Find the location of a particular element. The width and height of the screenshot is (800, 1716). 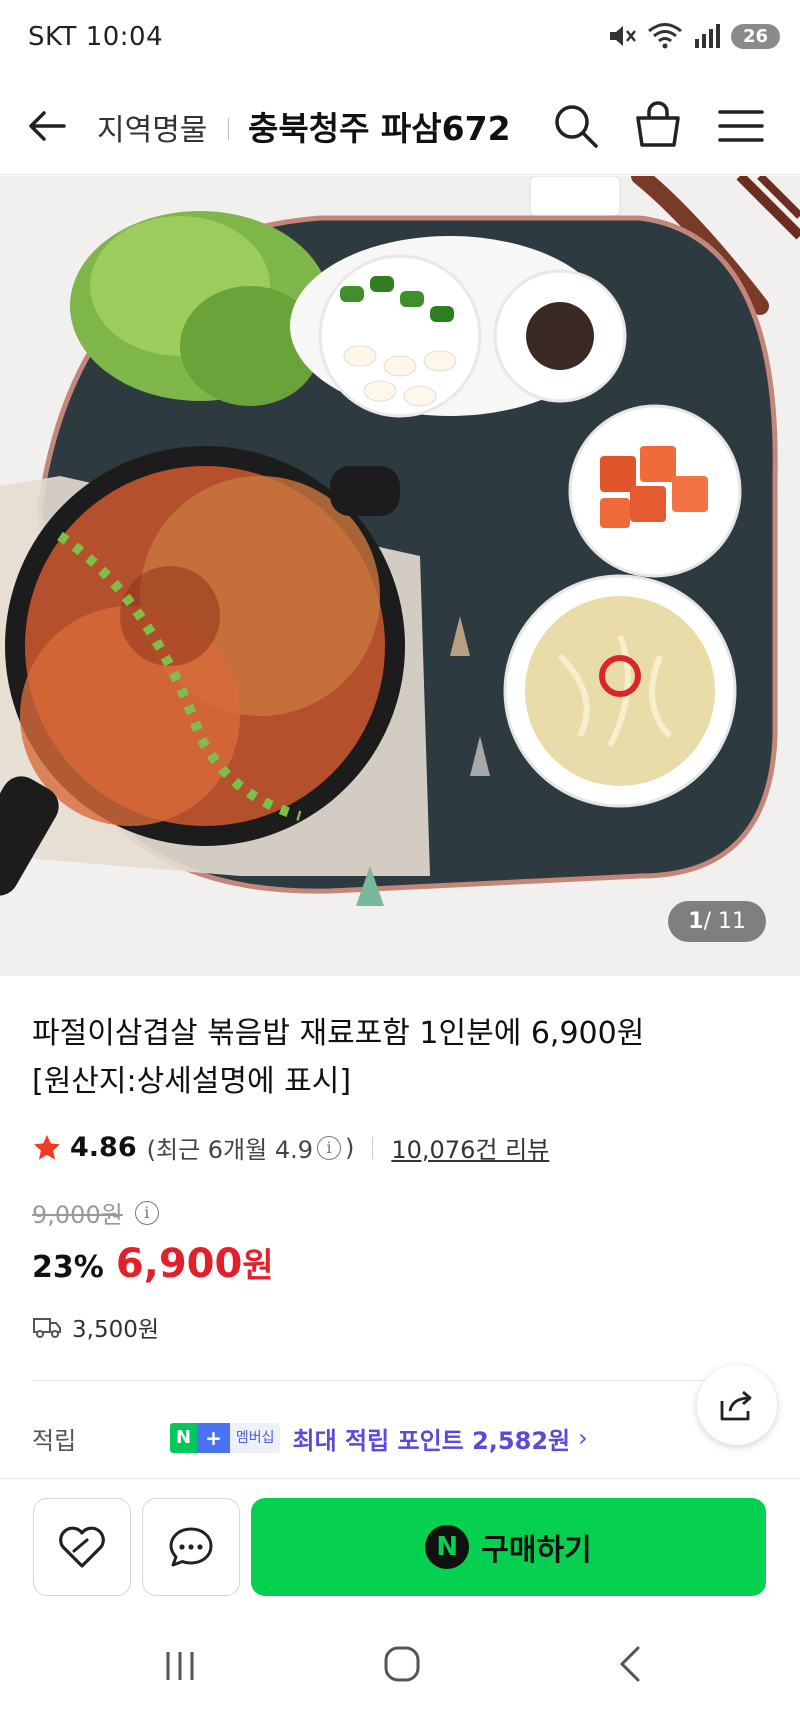

mute-icon is located at coordinates (622, 36).